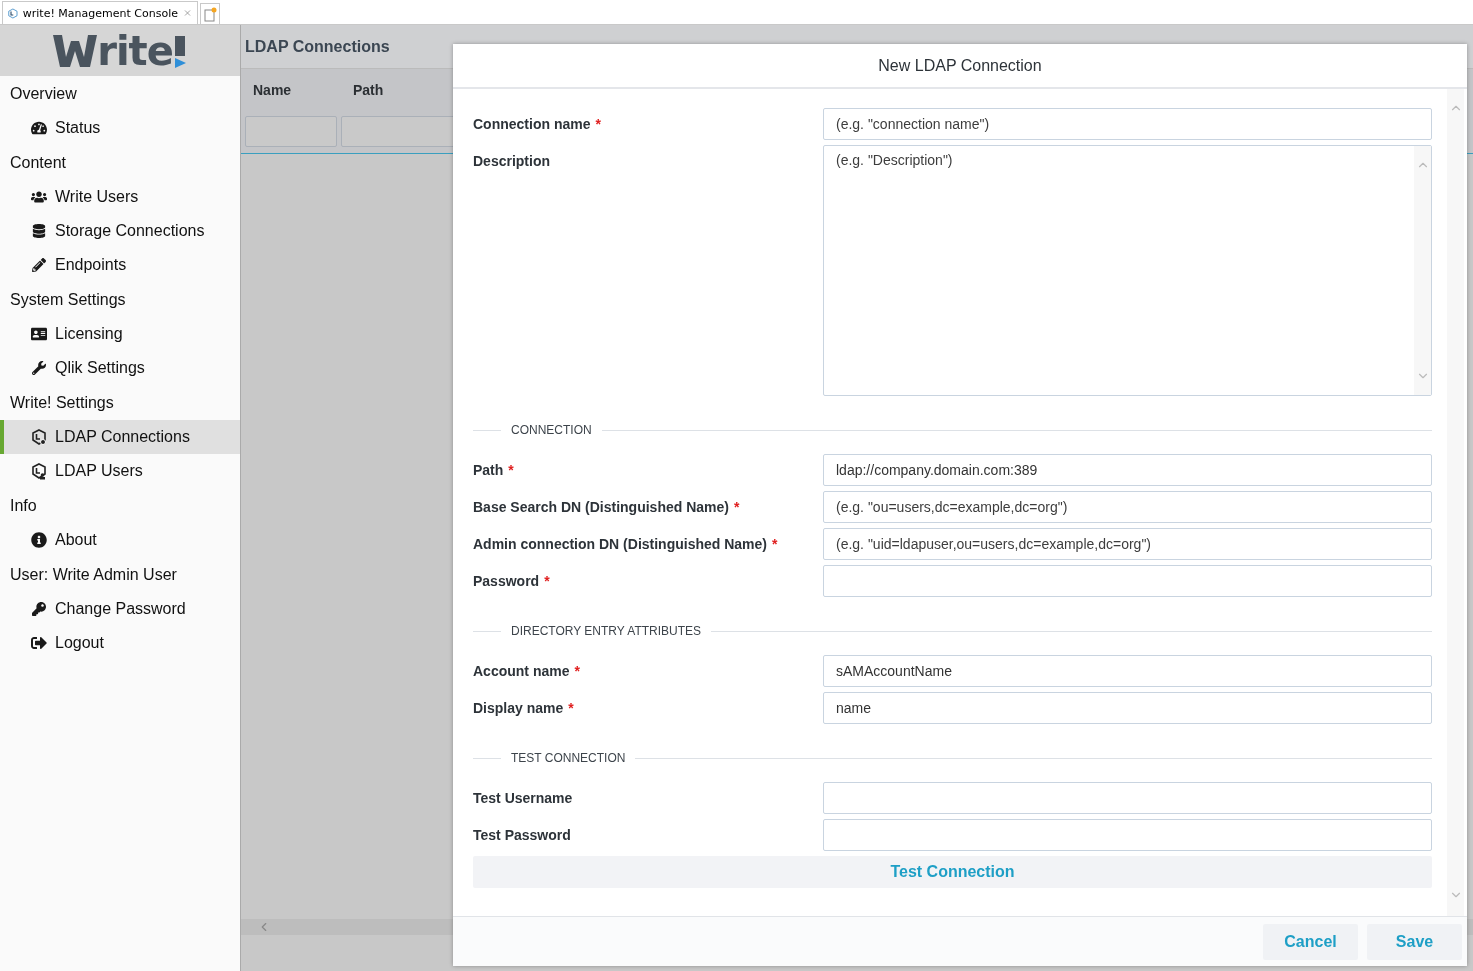  Describe the element at coordinates (38, 334) in the screenshot. I see `id-card-icon` at that location.